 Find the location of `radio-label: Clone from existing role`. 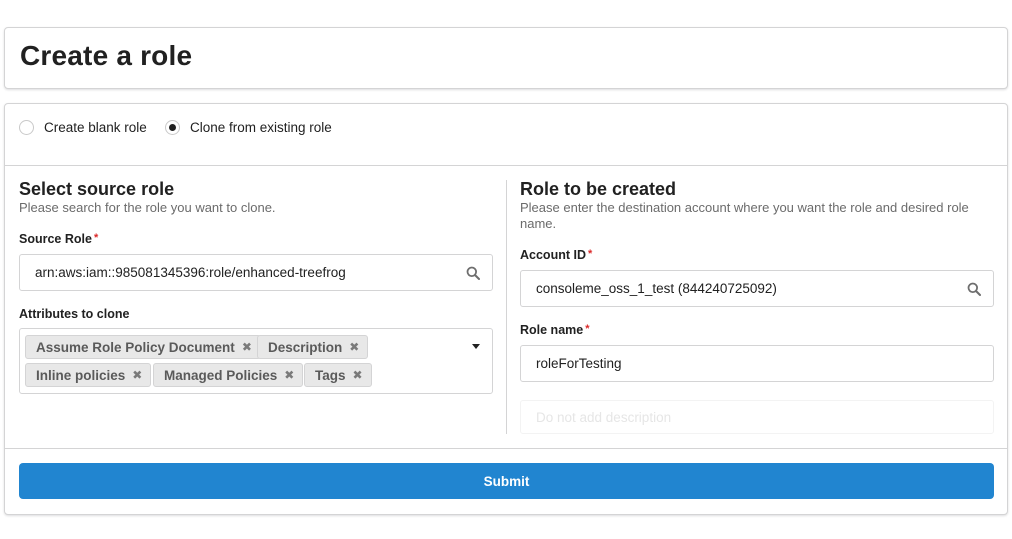

radio-label: Clone from existing role is located at coordinates (261, 127).